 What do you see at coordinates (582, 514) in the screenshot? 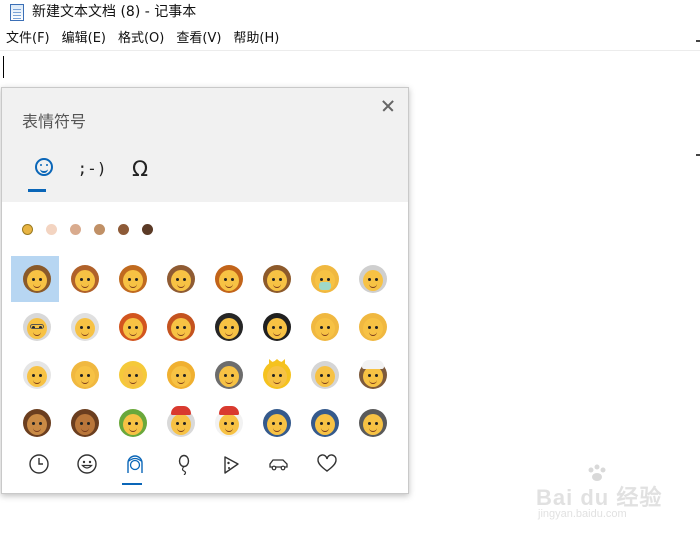
I see `watermark-sub: jingyan.baidu.com` at bounding box center [582, 514].